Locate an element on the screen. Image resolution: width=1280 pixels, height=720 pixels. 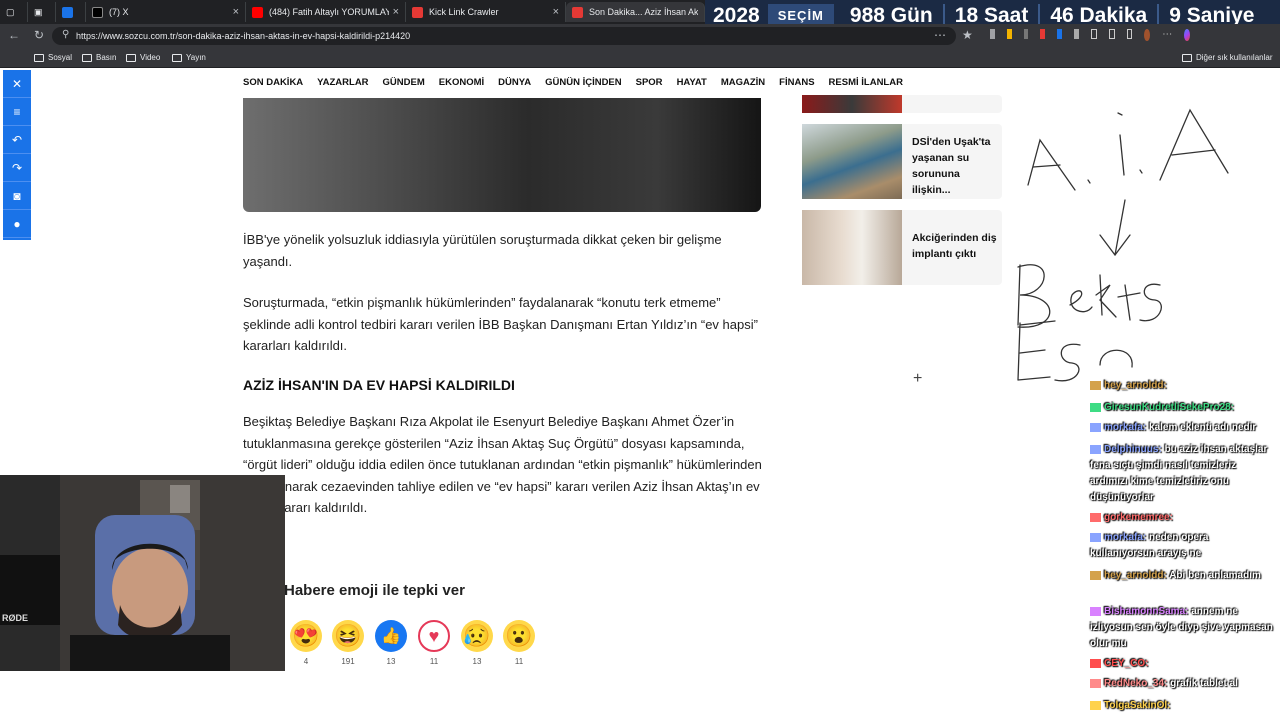
favorites-icon is located at coordinates (1111, 34).